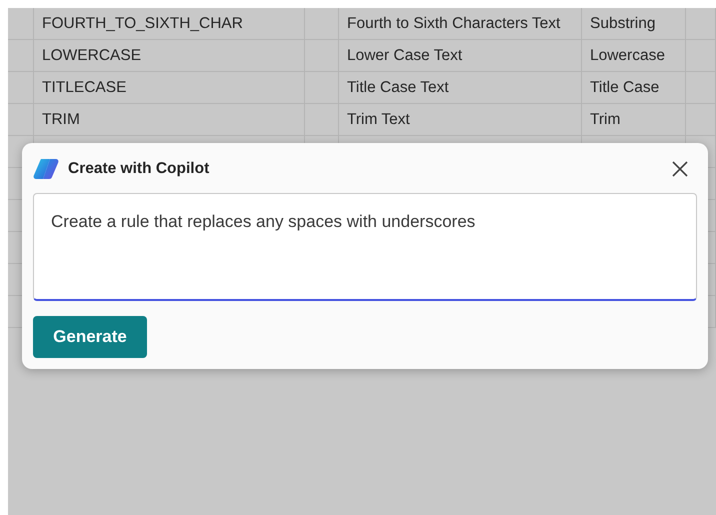 This screenshot has height=515, width=716. Describe the element at coordinates (404, 55) in the screenshot. I see `table-cell: Lower Case Text` at that location.